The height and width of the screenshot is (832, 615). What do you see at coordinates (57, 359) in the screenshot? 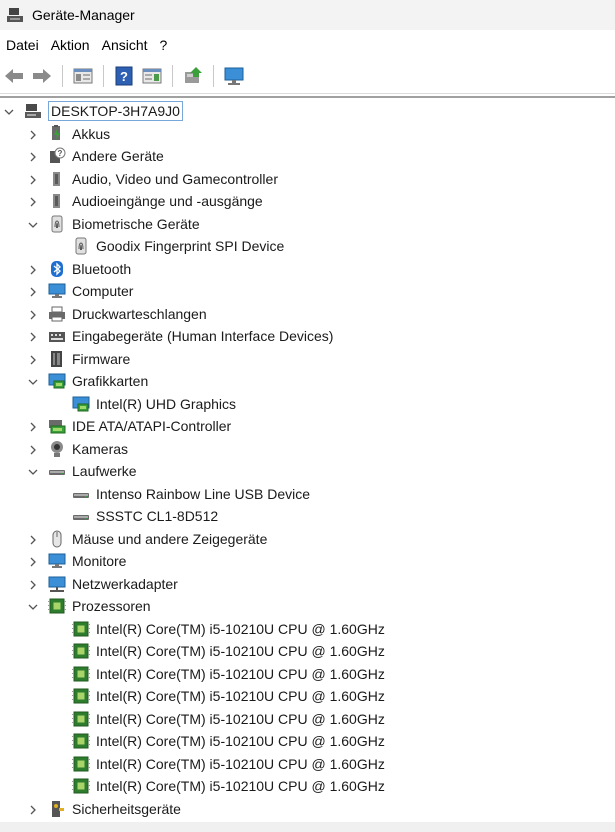
I see `firmware-icon` at bounding box center [57, 359].